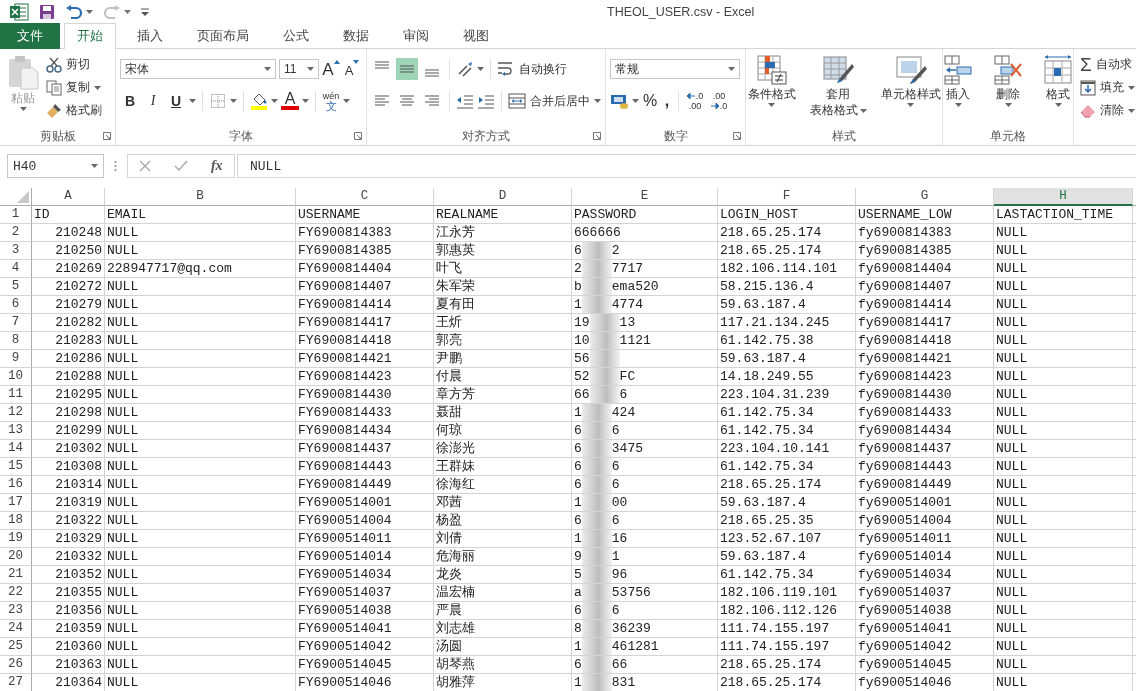 Image resolution: width=1136 pixels, height=691 pixels. I want to click on merge-center-button: 合并后居中, so click(554, 101).